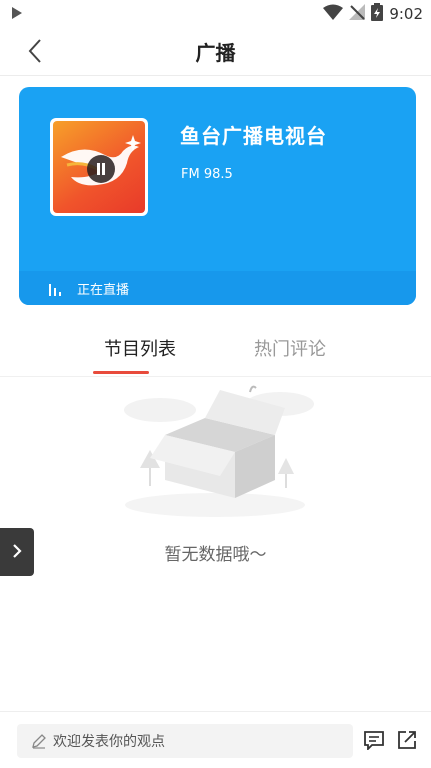  What do you see at coordinates (290, 348) in the screenshot?
I see `tab-hot-comments: 热门评论` at bounding box center [290, 348].